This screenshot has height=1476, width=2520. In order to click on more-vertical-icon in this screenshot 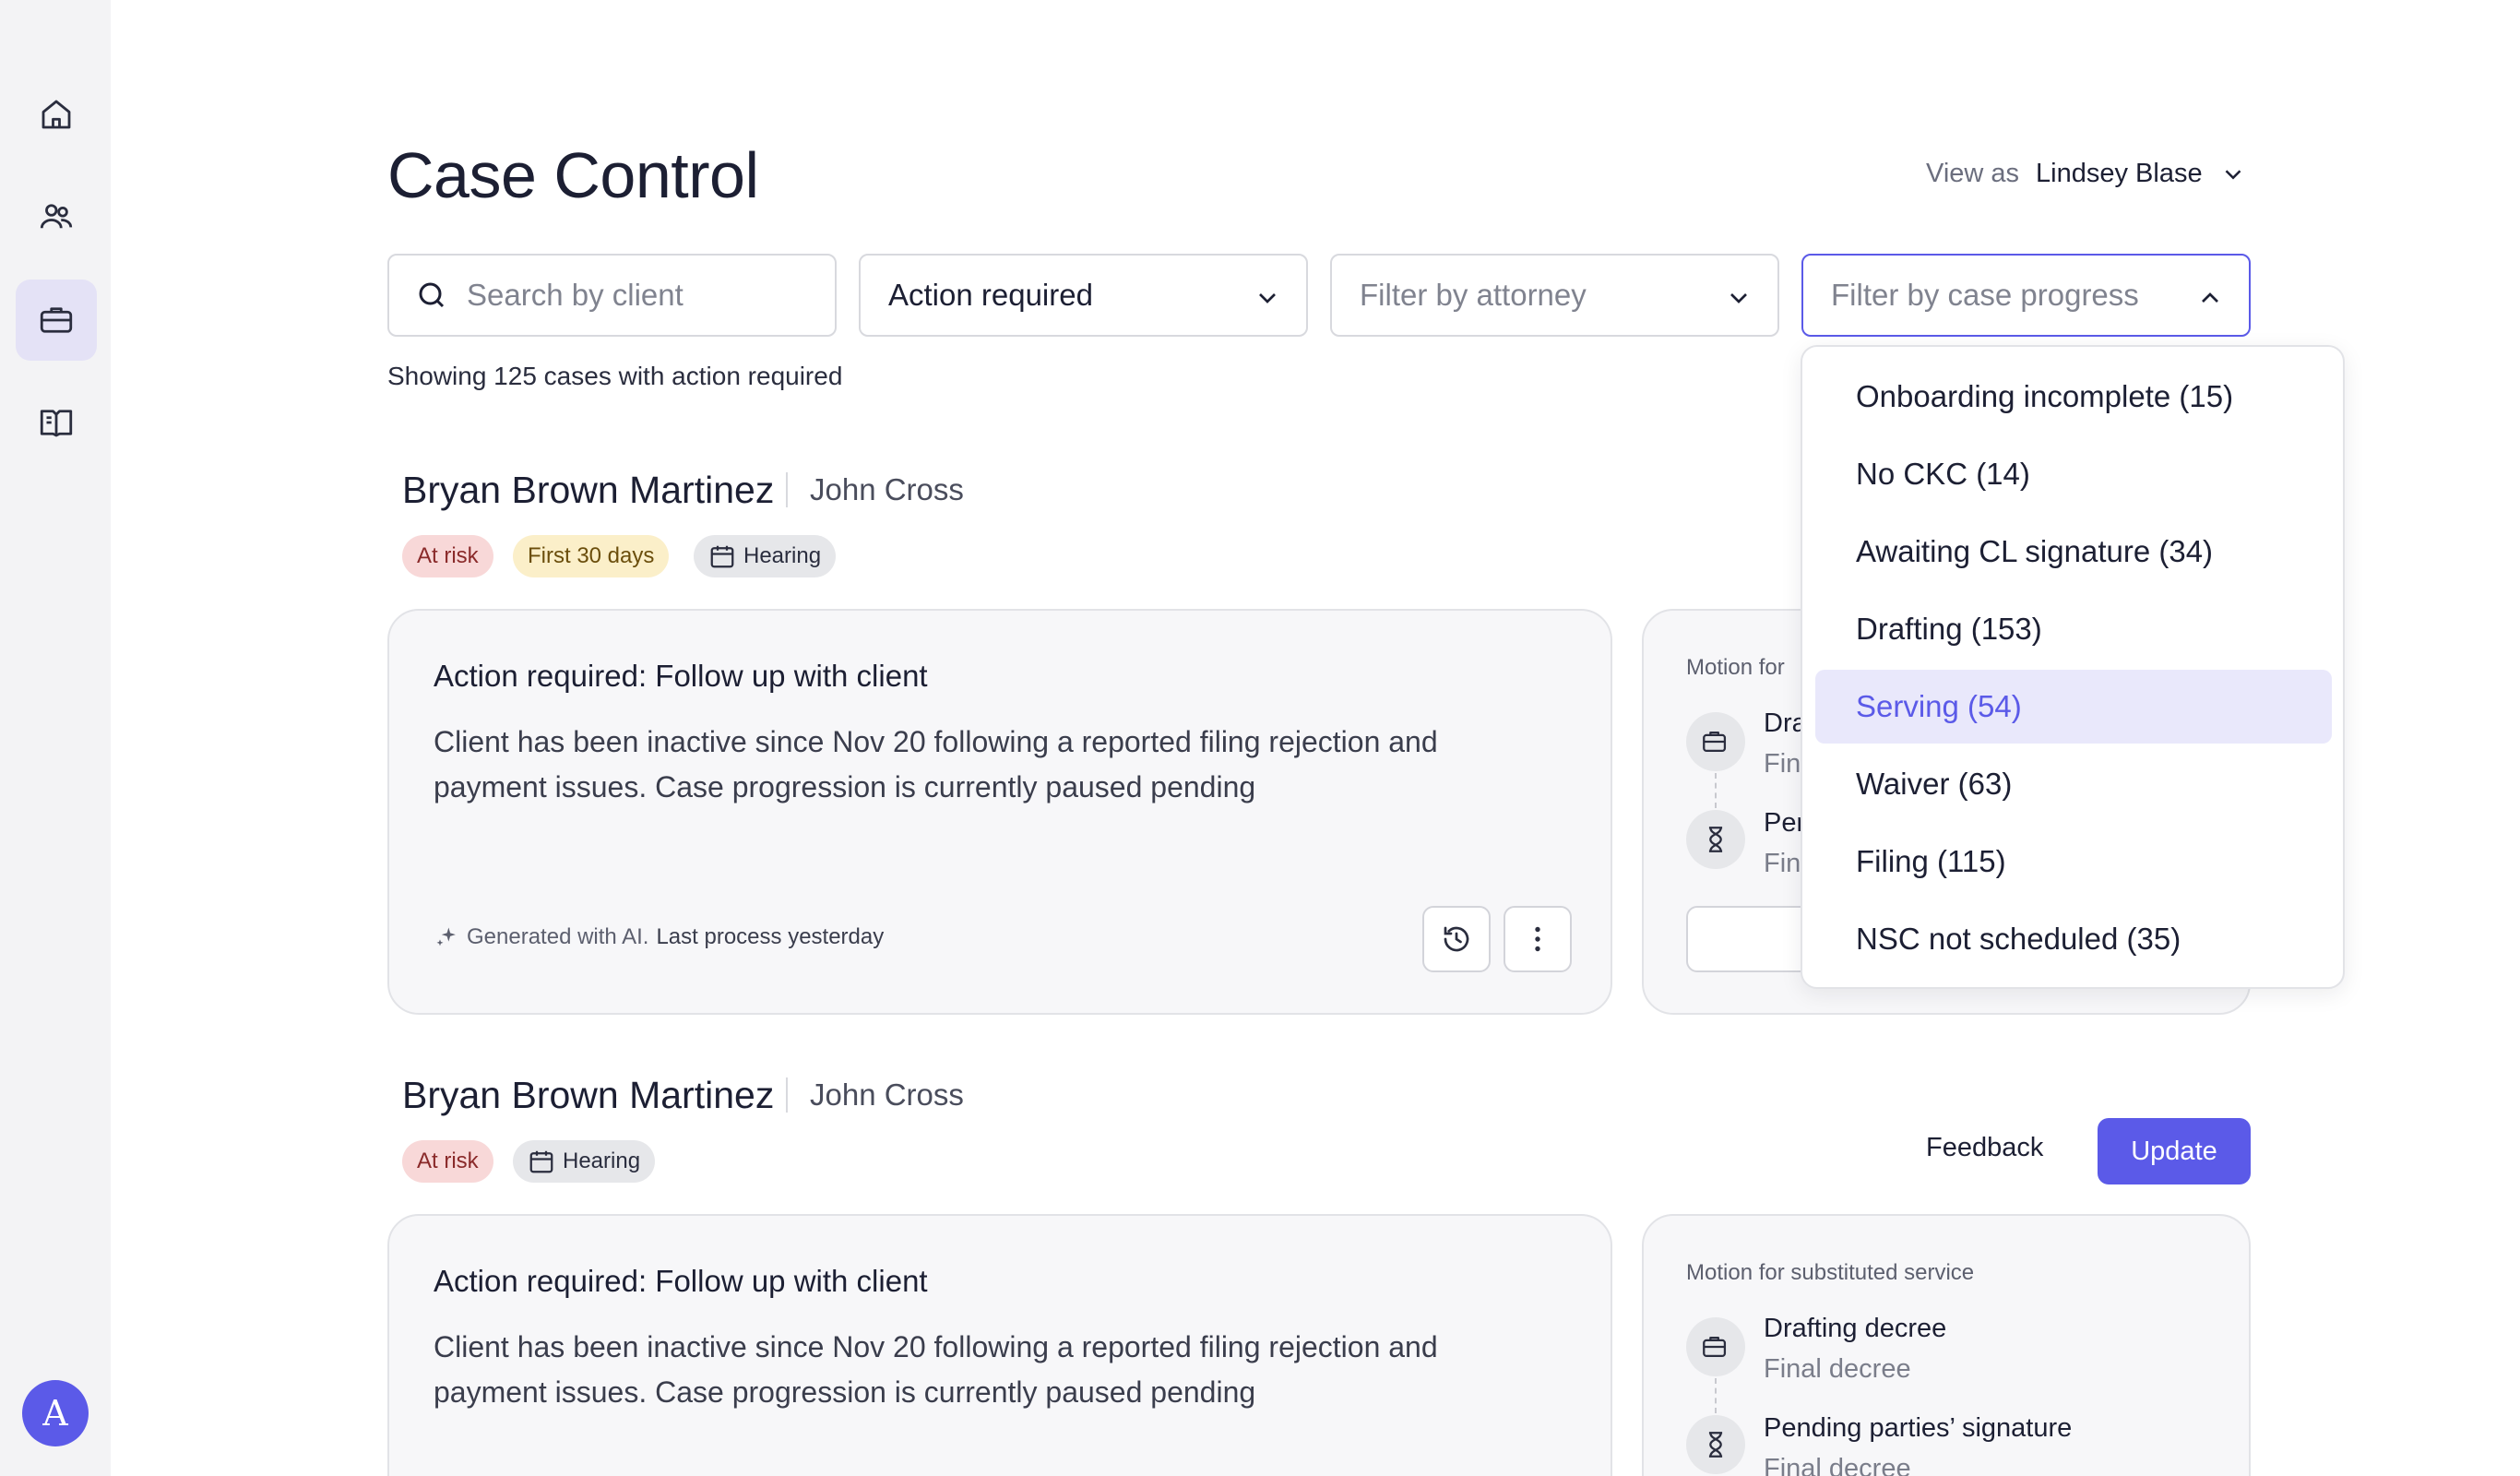, I will do `click(1537, 939)`.